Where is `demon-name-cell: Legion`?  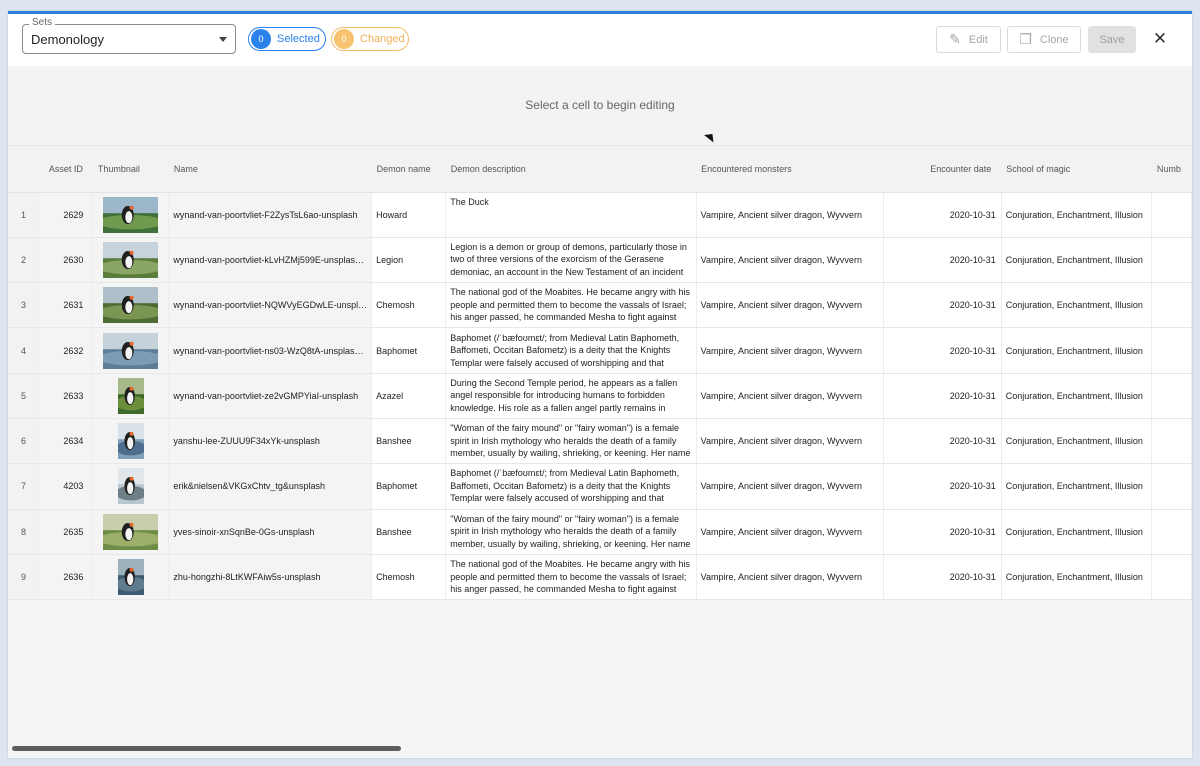
demon-name-cell: Legion is located at coordinates (409, 260).